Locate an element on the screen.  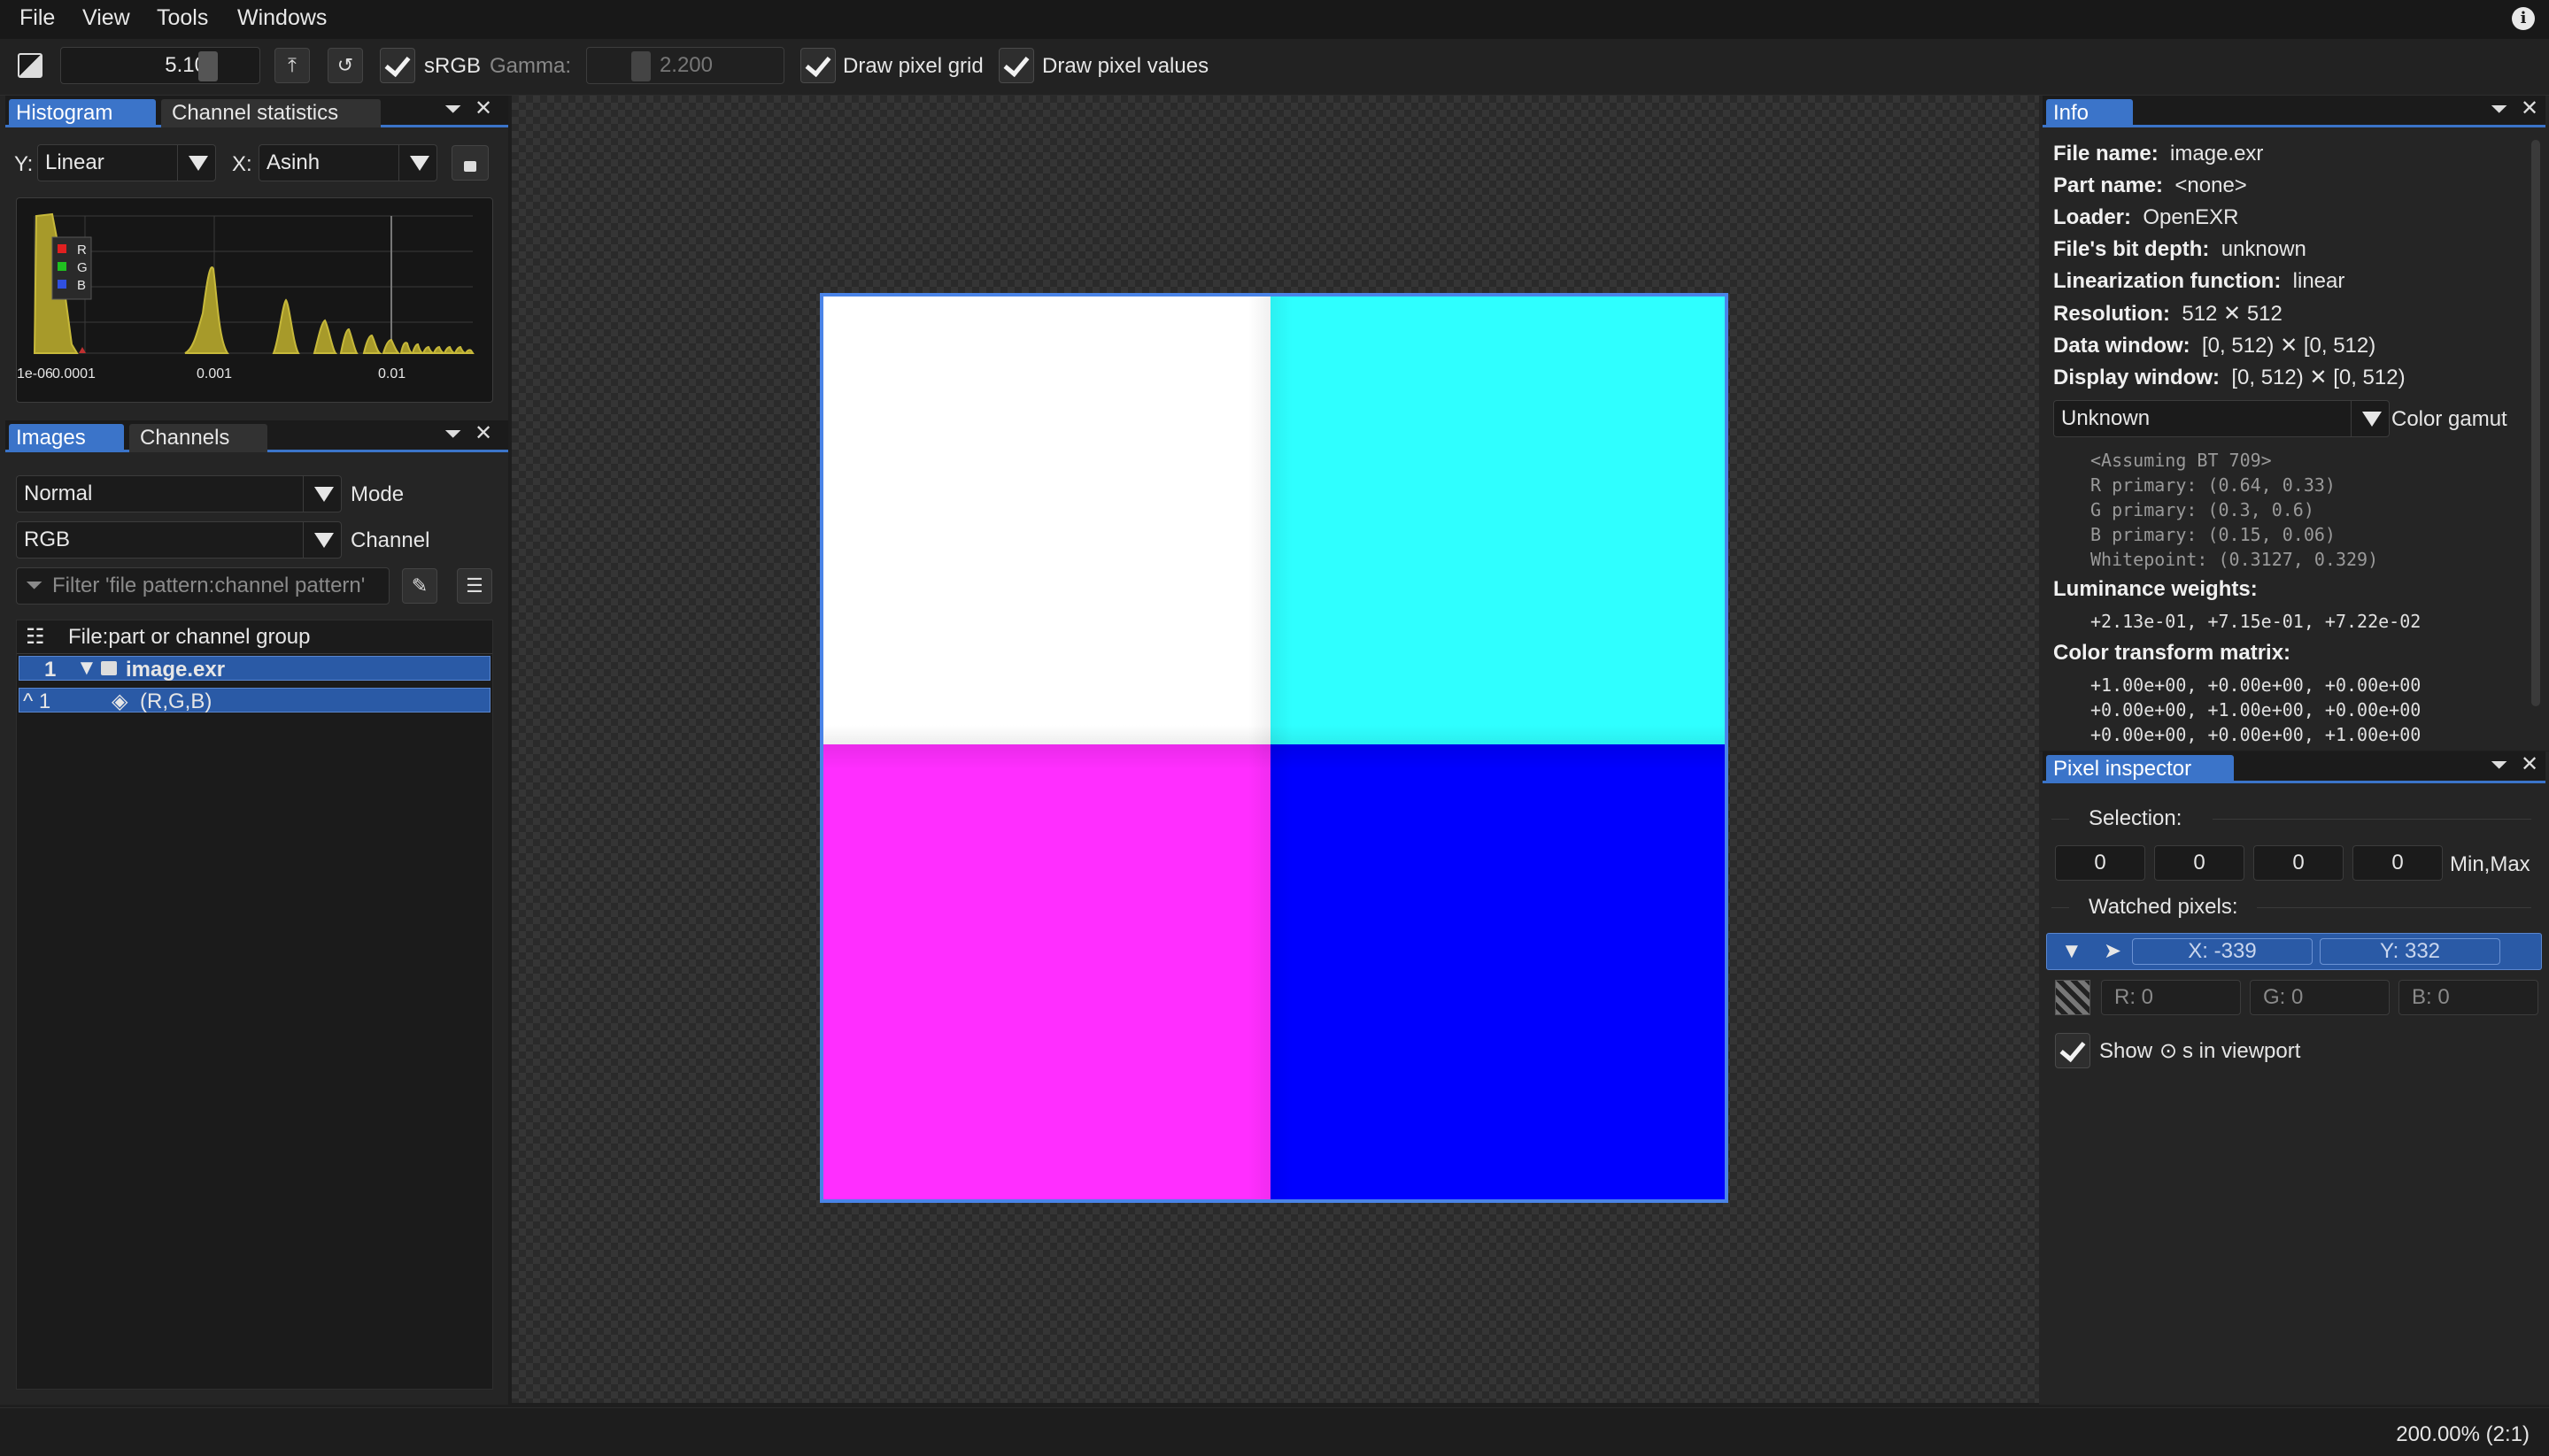
cursor-icon: ➤ is located at coordinates (2113, 951).